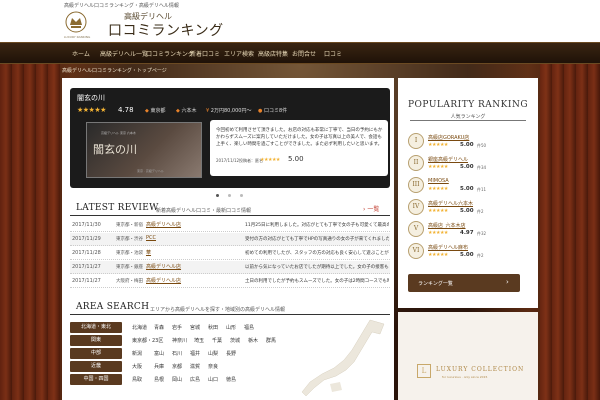 The width and height of the screenshot is (600, 400). Describe the element at coordinates (235, 340) in the screenshot. I see `area-link: 茨城` at that location.